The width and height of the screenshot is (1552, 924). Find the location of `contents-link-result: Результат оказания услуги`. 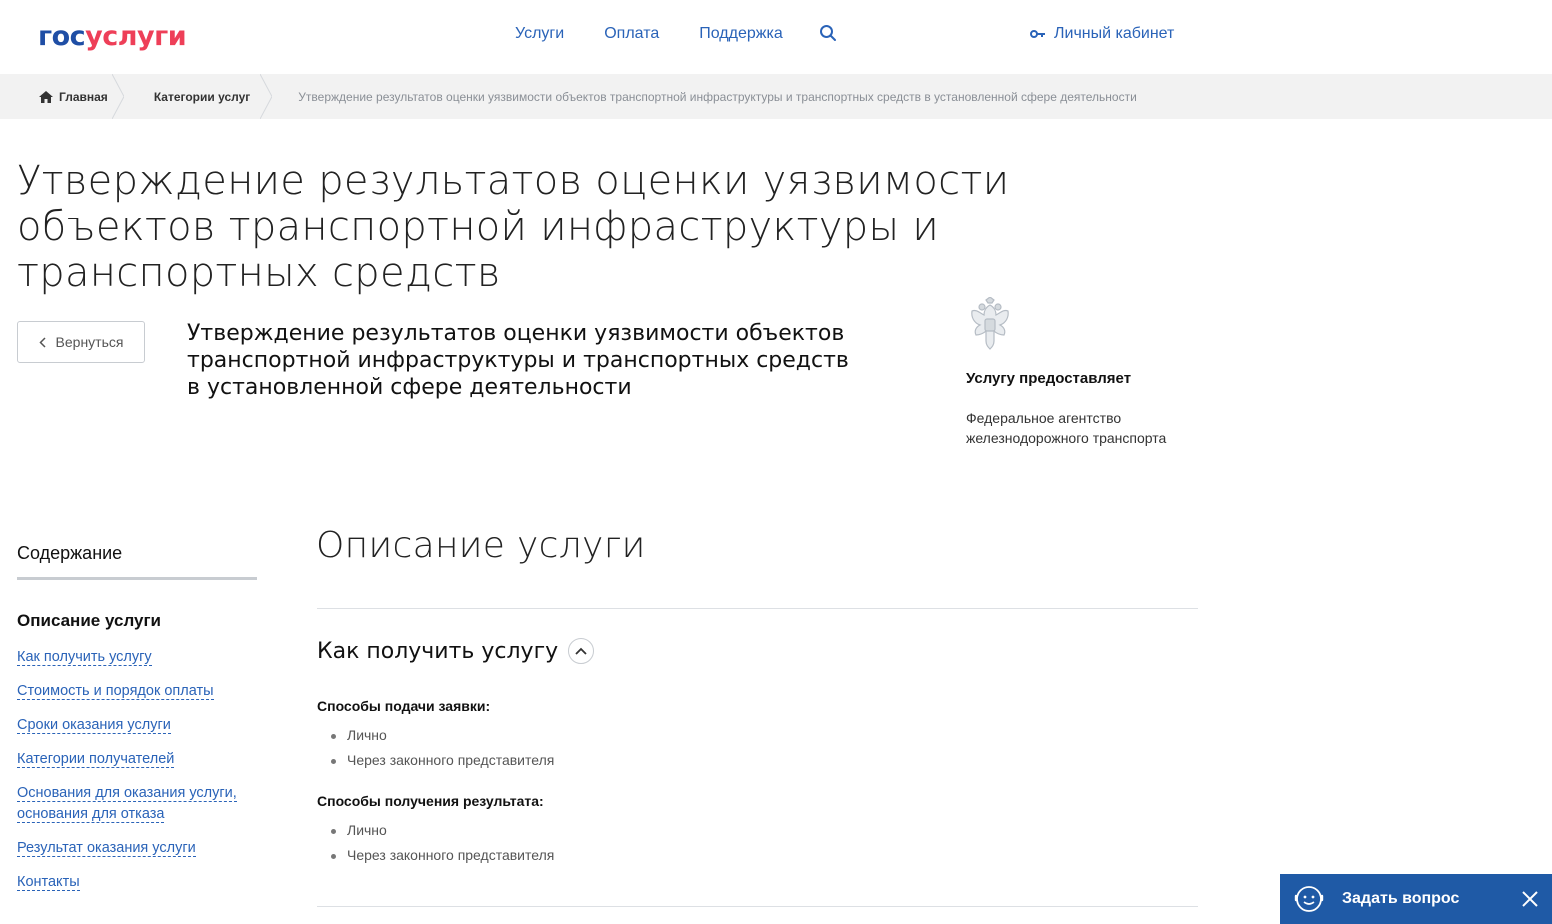

contents-link-result: Результат оказания услуги is located at coordinates (106, 848).